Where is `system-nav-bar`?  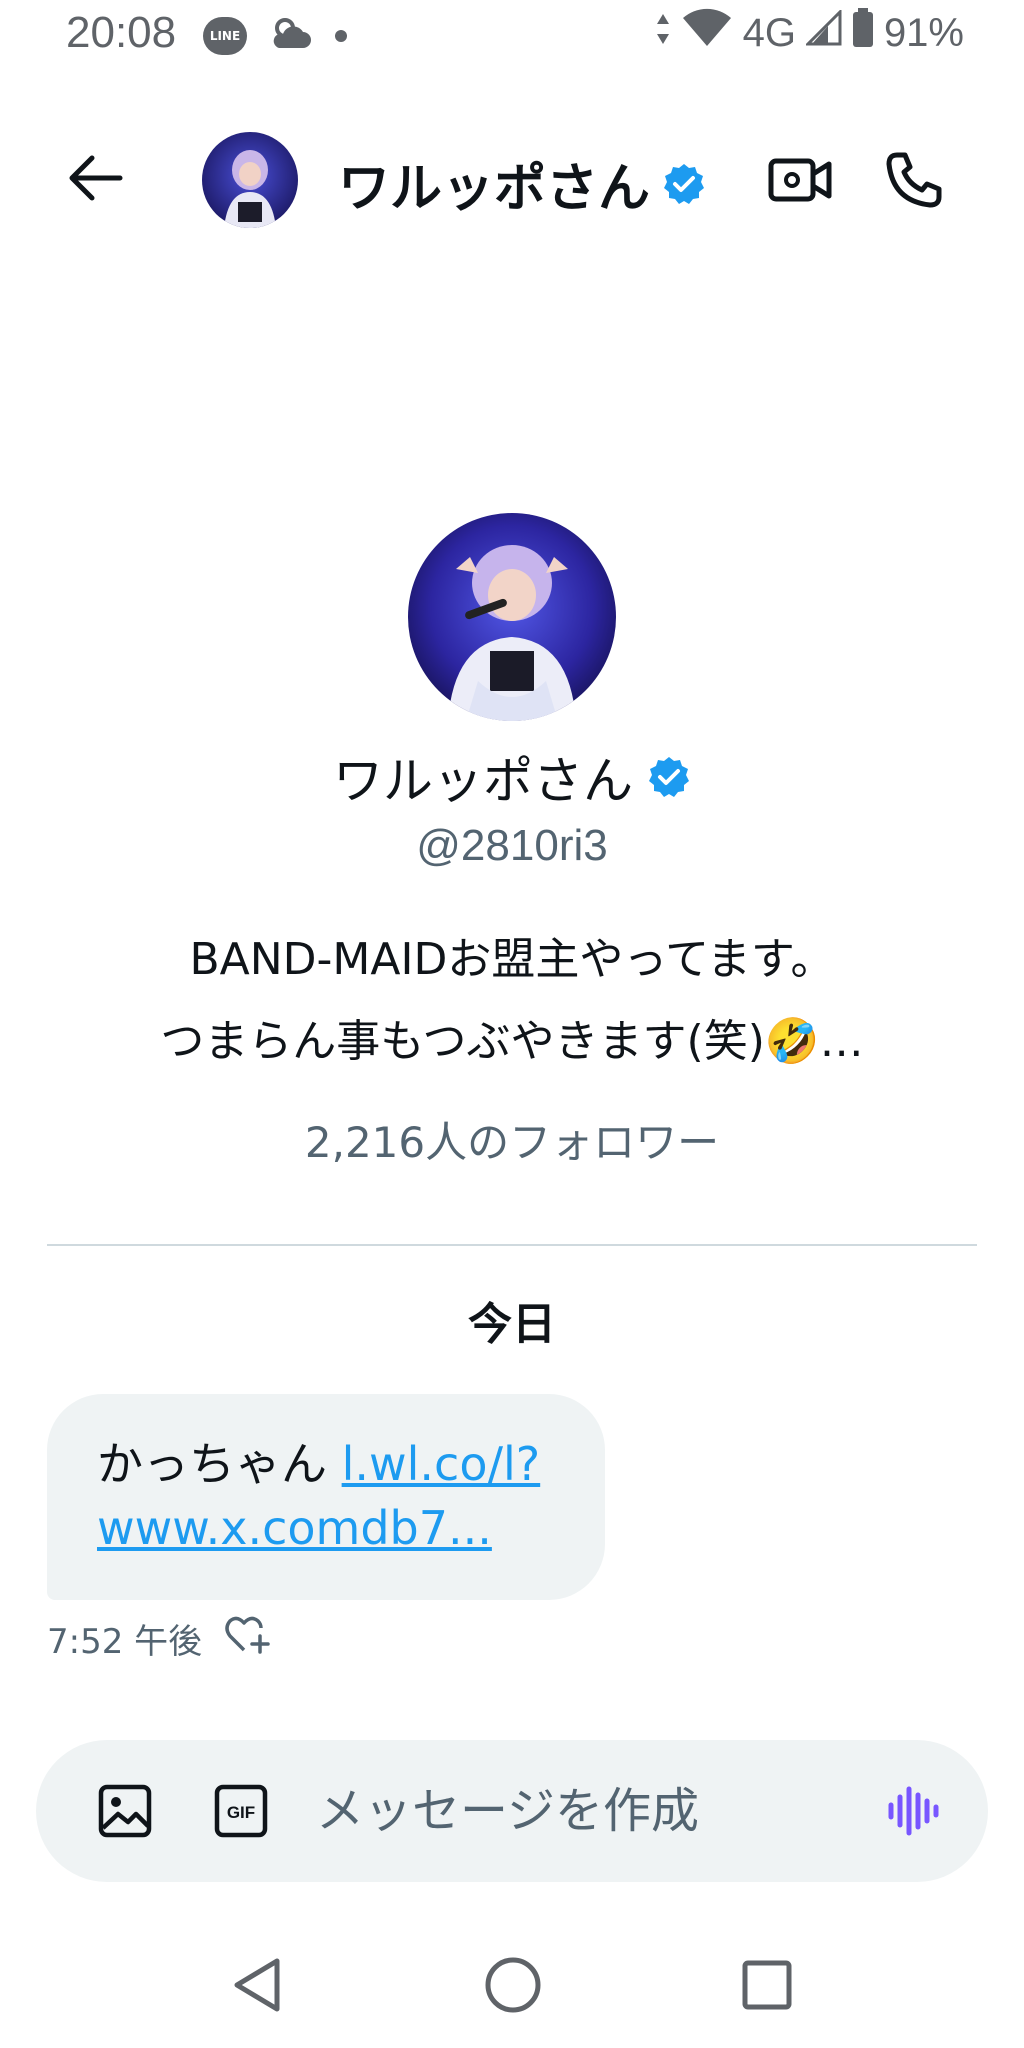 system-nav-bar is located at coordinates (512, 1984).